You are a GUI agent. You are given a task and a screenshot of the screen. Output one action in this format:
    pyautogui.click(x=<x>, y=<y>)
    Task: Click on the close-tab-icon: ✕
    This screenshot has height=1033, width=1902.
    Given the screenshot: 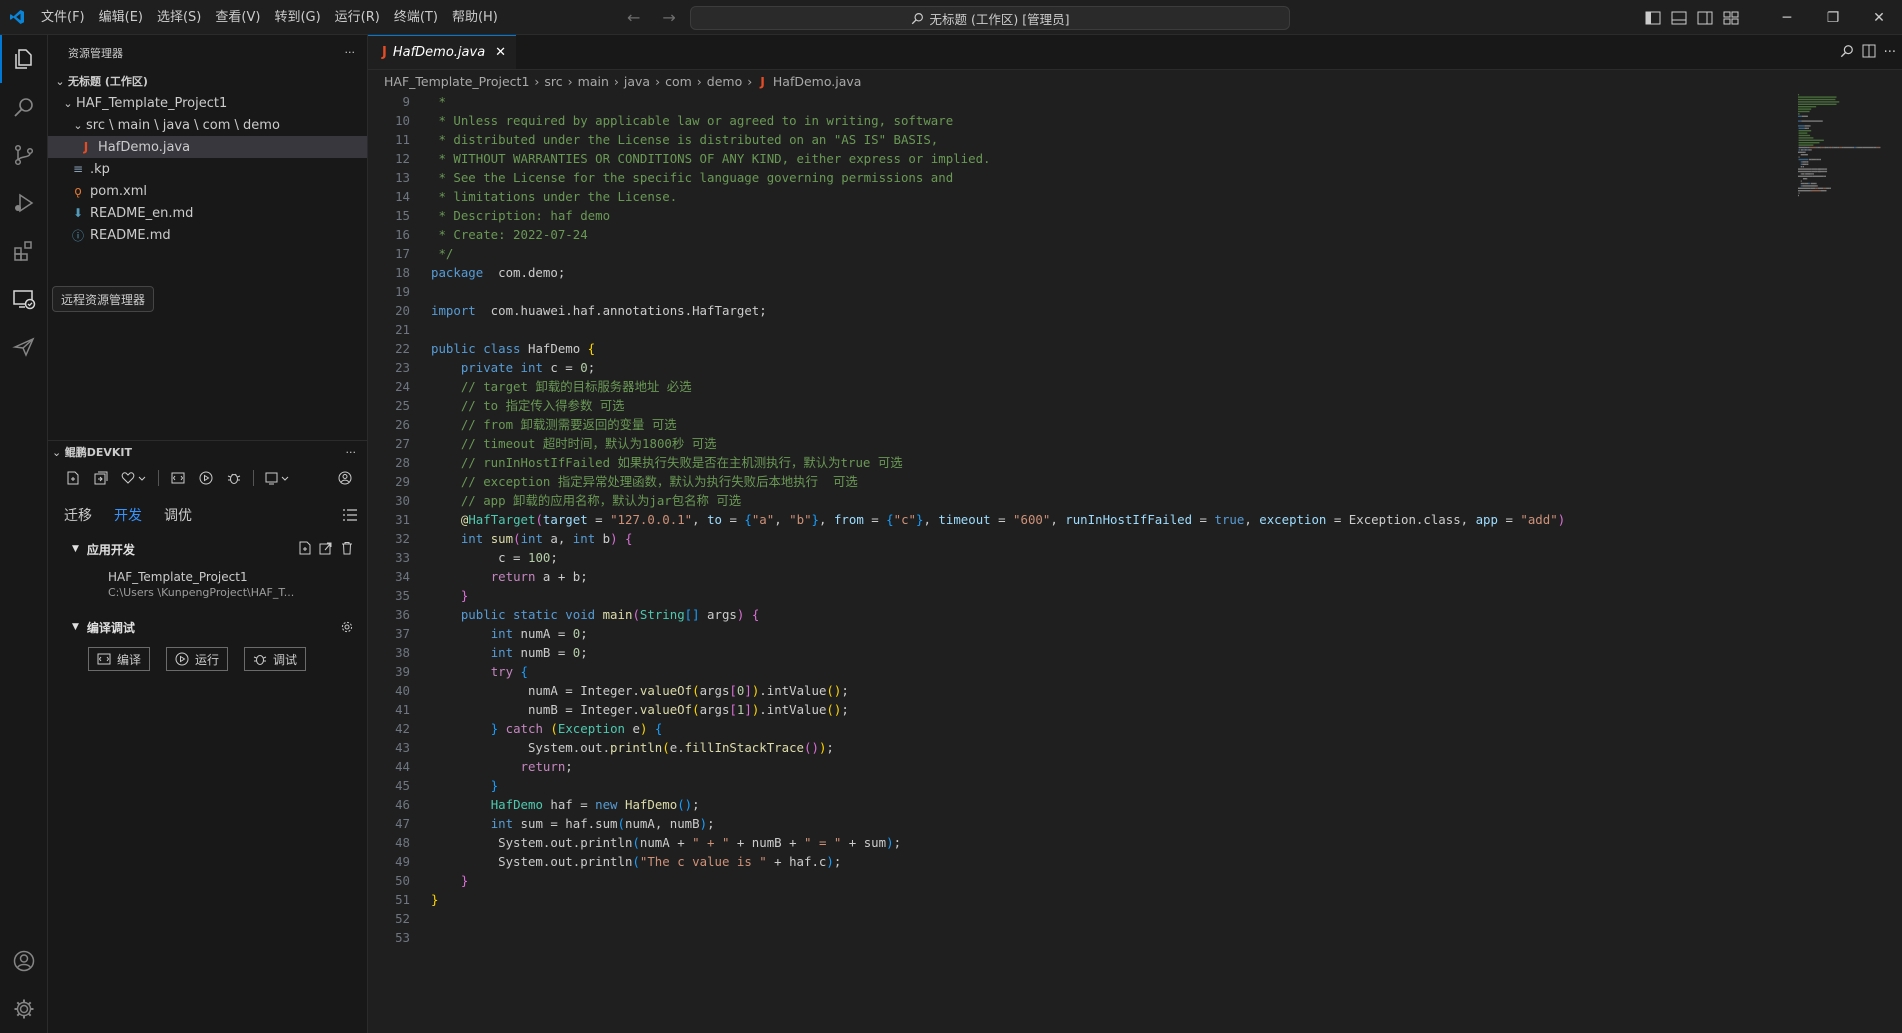 What is the action you would take?
    pyautogui.click(x=500, y=52)
    